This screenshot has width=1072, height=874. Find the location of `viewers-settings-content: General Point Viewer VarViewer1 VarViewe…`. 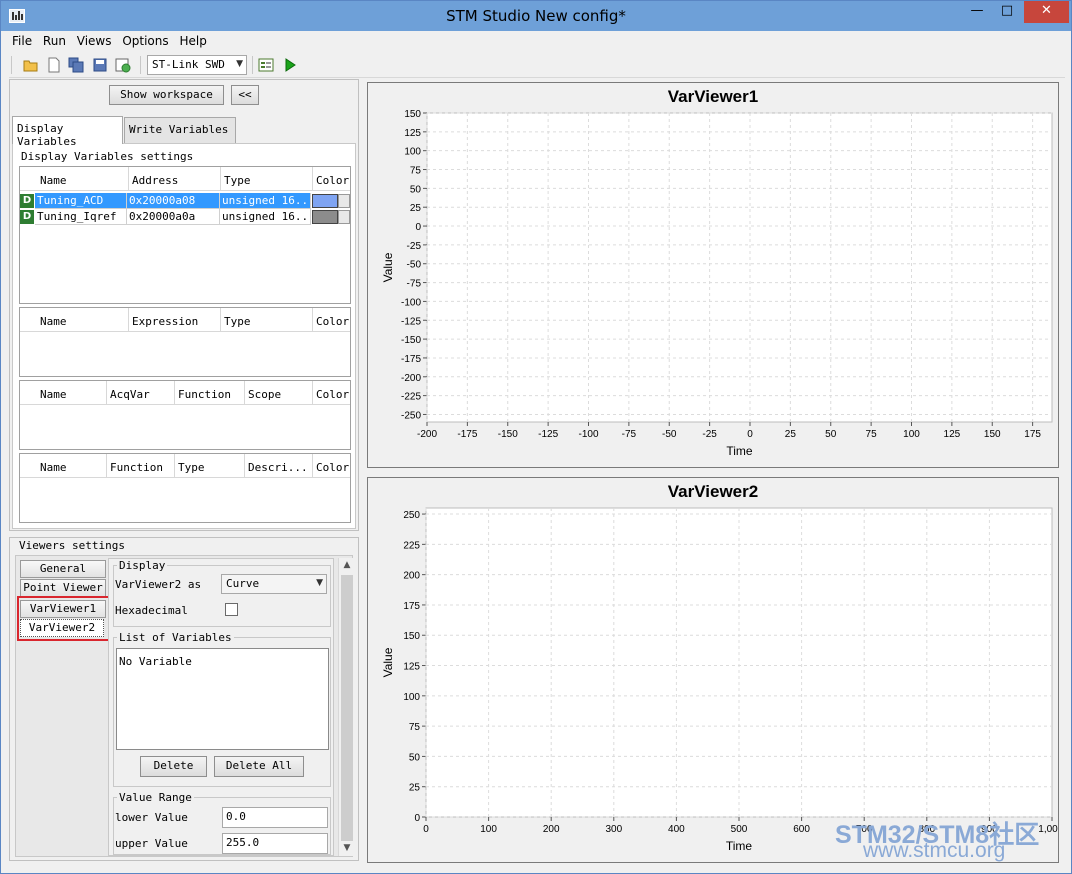

viewers-settings-content: General Point Viewer VarViewer1 VarViewe… is located at coordinates (184, 706).